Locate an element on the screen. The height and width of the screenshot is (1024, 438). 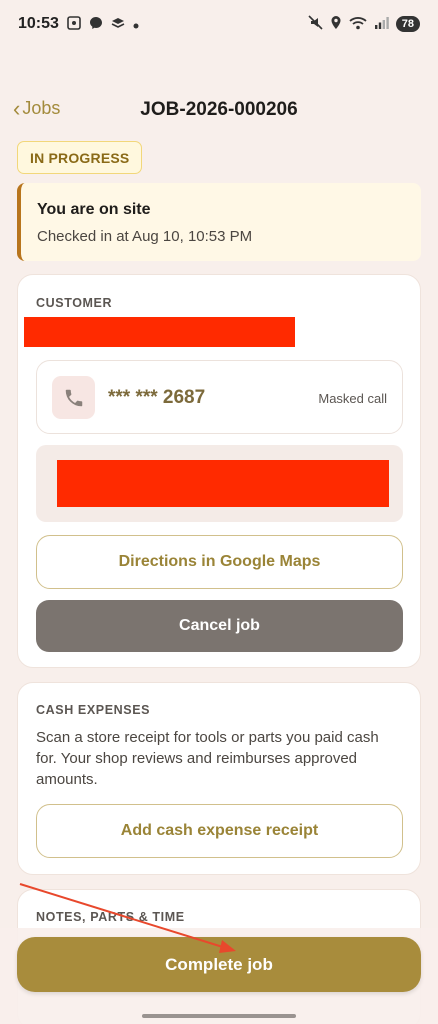
checkin-time: Checked in at Aug 10, 10:53 PM is located at coordinates (145, 236).